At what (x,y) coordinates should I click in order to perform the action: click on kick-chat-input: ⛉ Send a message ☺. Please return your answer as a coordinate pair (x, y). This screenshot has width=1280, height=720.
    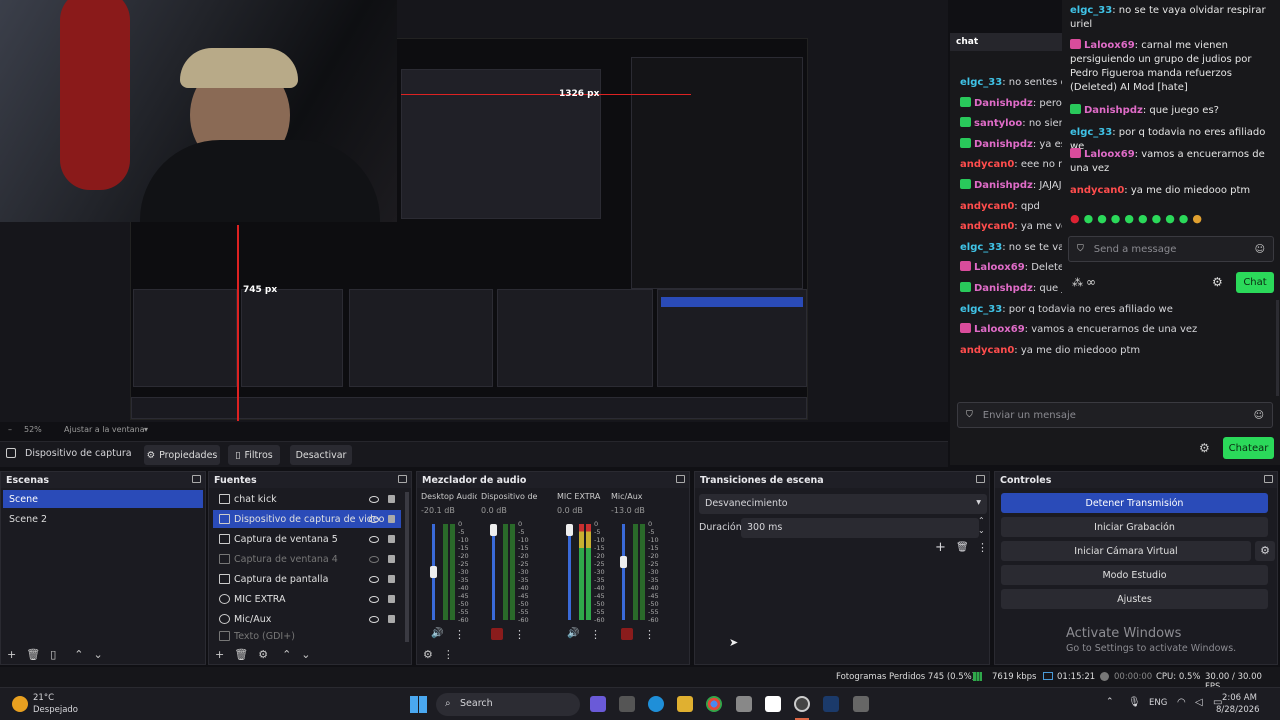
    Looking at the image, I should click on (1171, 249).